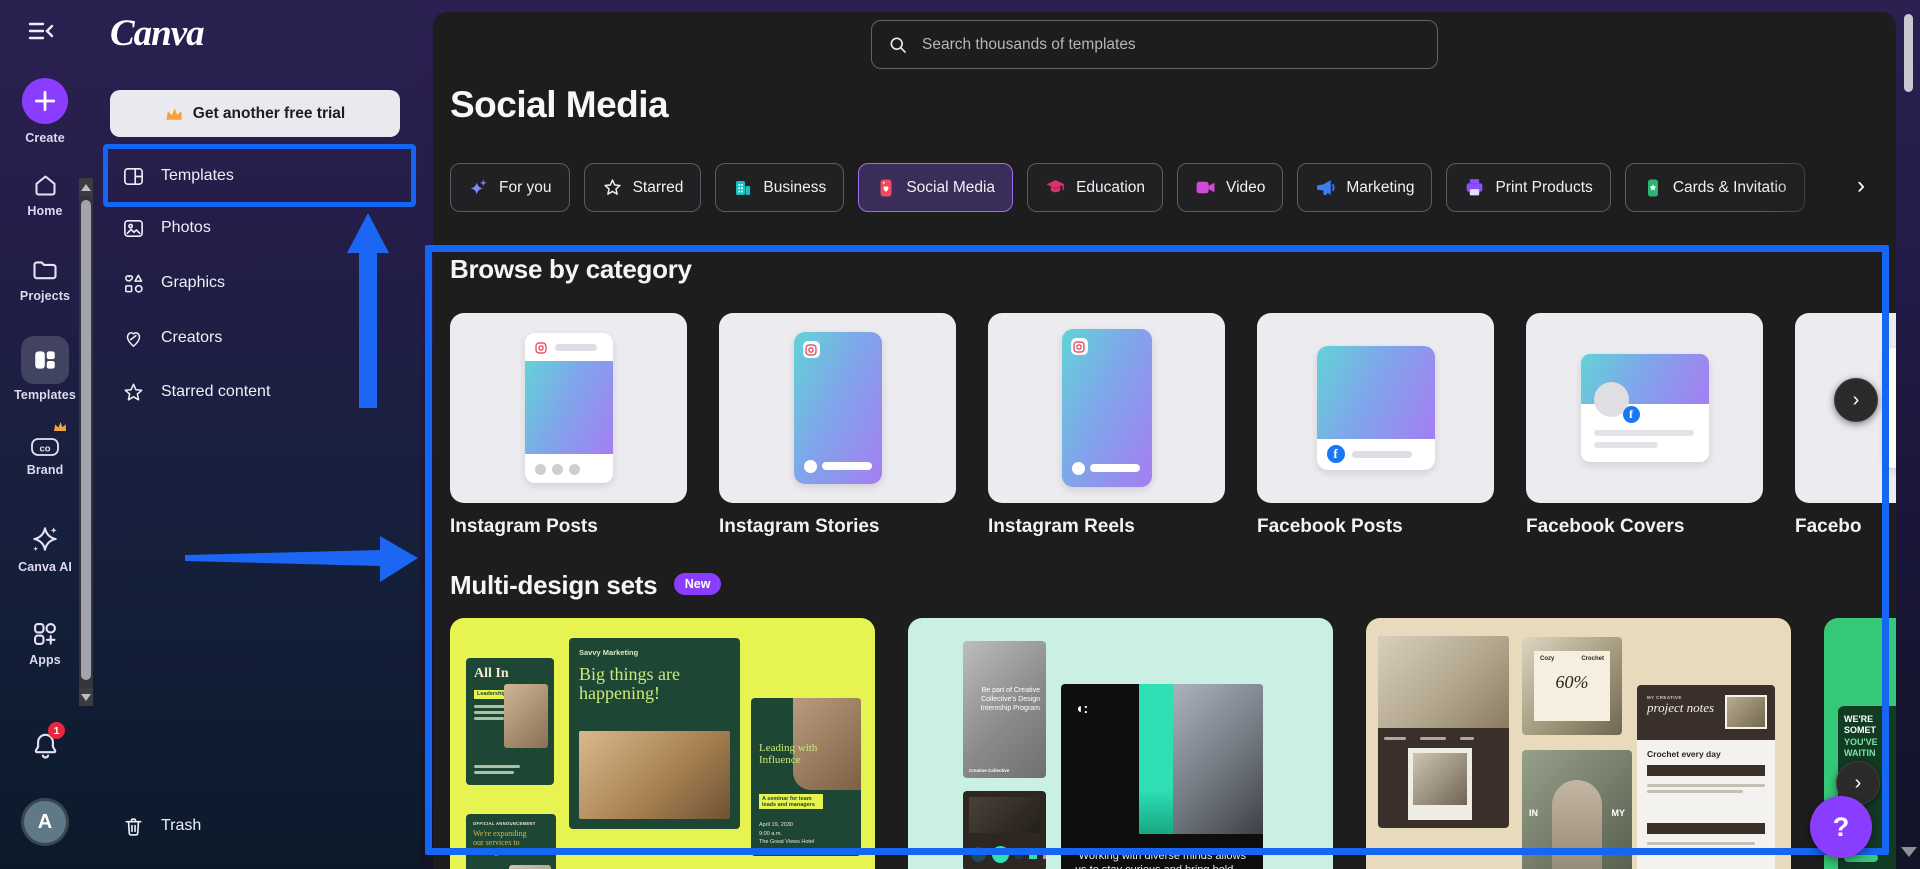 Image resolution: width=1920 pixels, height=869 pixels. What do you see at coordinates (780, 187) in the screenshot?
I see `chip-business: Business` at bounding box center [780, 187].